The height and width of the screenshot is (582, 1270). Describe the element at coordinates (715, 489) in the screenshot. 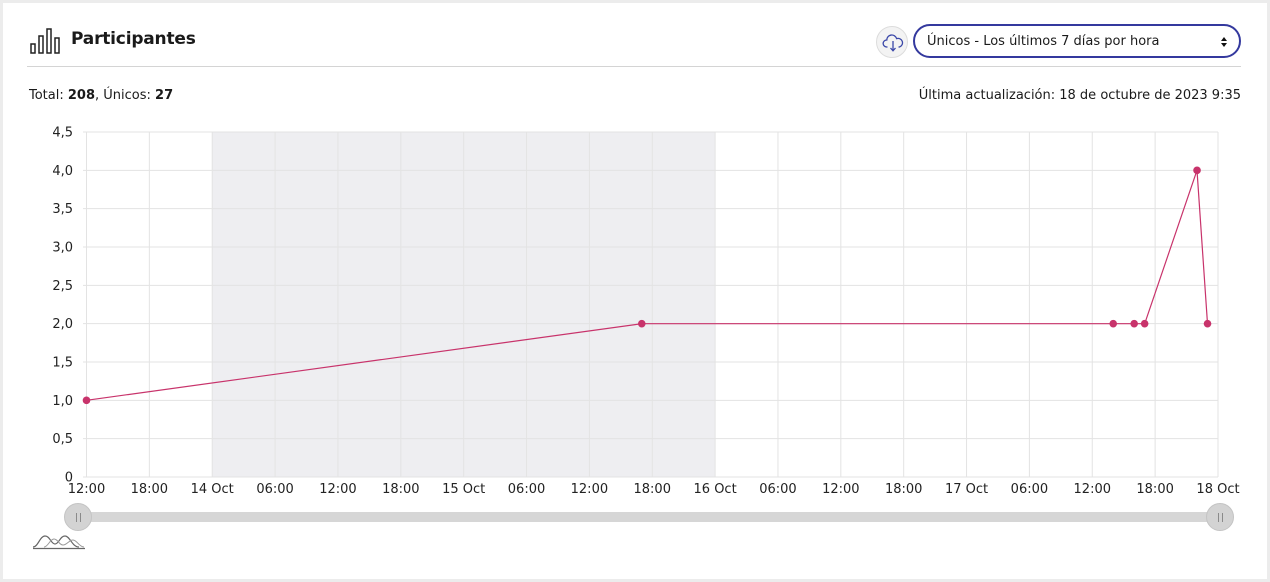

I see `x-tick-label: 16 Oct` at that location.